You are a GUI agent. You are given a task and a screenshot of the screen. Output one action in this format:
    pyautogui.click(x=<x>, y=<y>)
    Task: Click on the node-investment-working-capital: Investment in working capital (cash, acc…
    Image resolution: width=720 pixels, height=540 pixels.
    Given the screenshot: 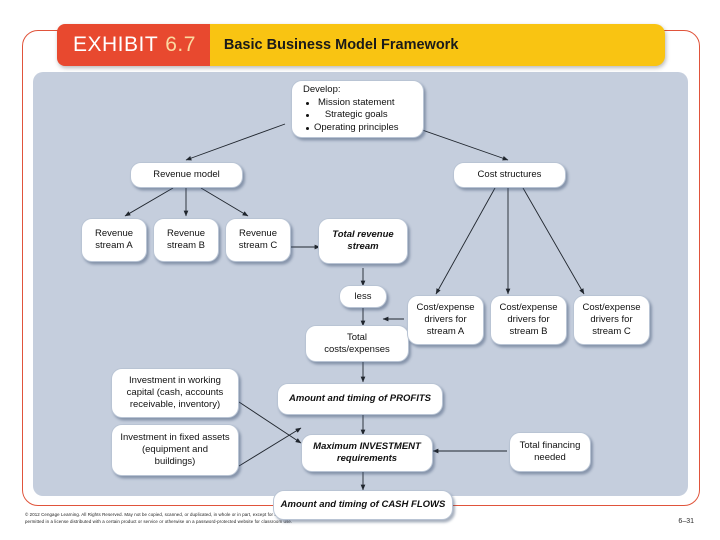 What is the action you would take?
    pyautogui.click(x=175, y=393)
    